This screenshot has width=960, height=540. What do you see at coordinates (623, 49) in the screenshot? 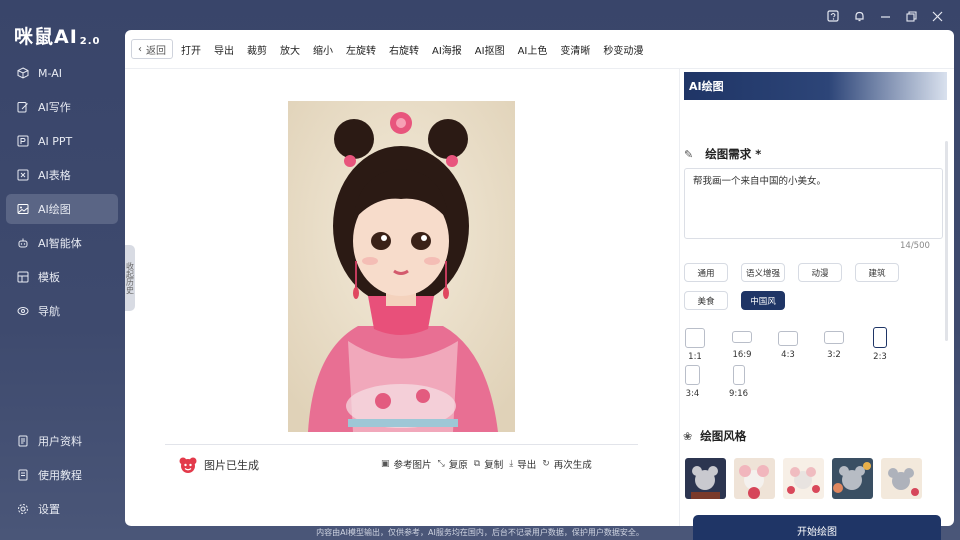
I see `toolbar-to-anime: 秒变动漫` at bounding box center [623, 49].